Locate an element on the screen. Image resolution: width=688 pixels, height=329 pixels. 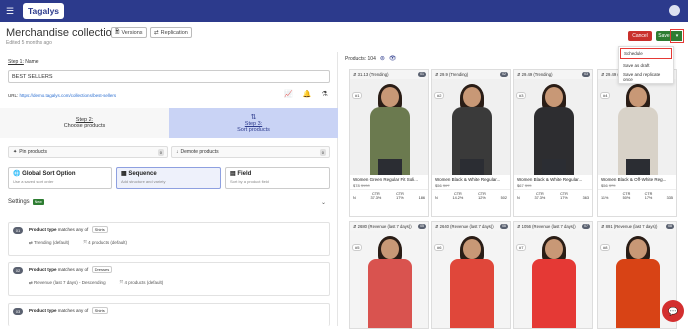
product-stats: N CTR 37.3% CTR 17% 363 is located at coordinates (553, 195).